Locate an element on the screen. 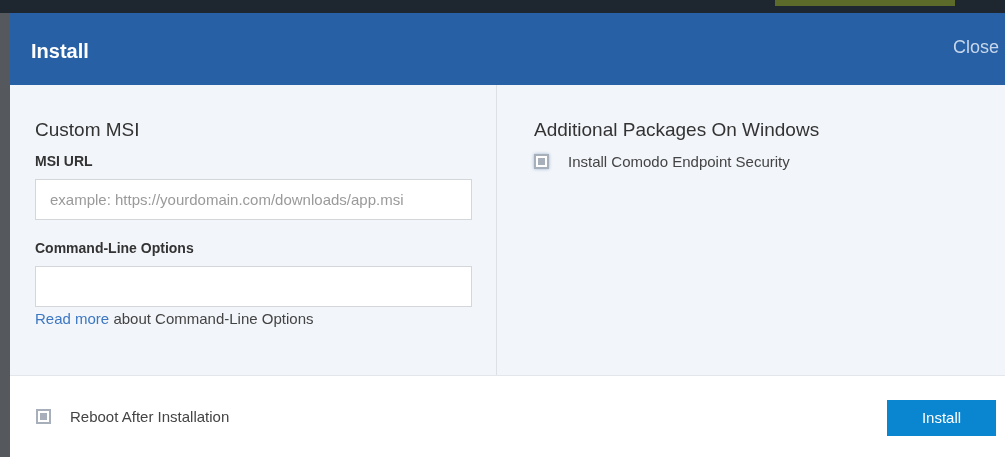 The image size is (1005, 457). help-text: Read more about Command-Line Options is located at coordinates (175, 318).